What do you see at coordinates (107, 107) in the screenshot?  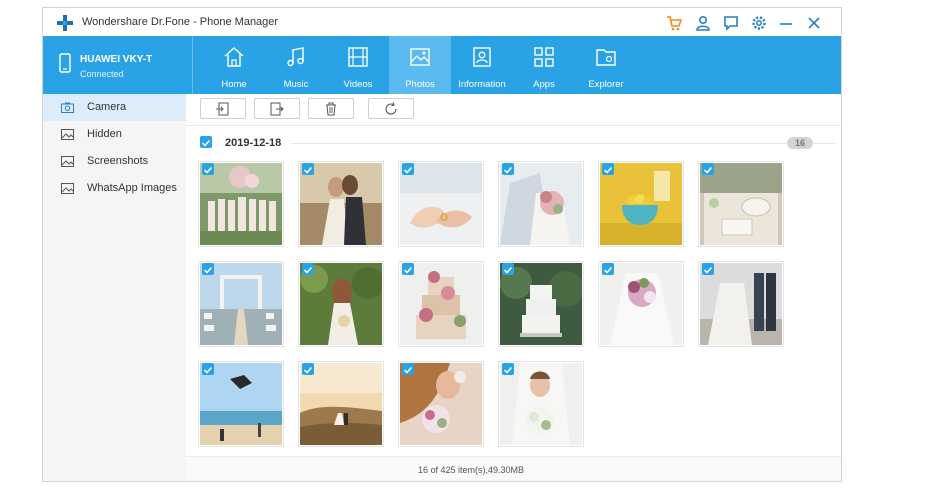 I see `sidebar-item-label: Camera` at bounding box center [107, 107].